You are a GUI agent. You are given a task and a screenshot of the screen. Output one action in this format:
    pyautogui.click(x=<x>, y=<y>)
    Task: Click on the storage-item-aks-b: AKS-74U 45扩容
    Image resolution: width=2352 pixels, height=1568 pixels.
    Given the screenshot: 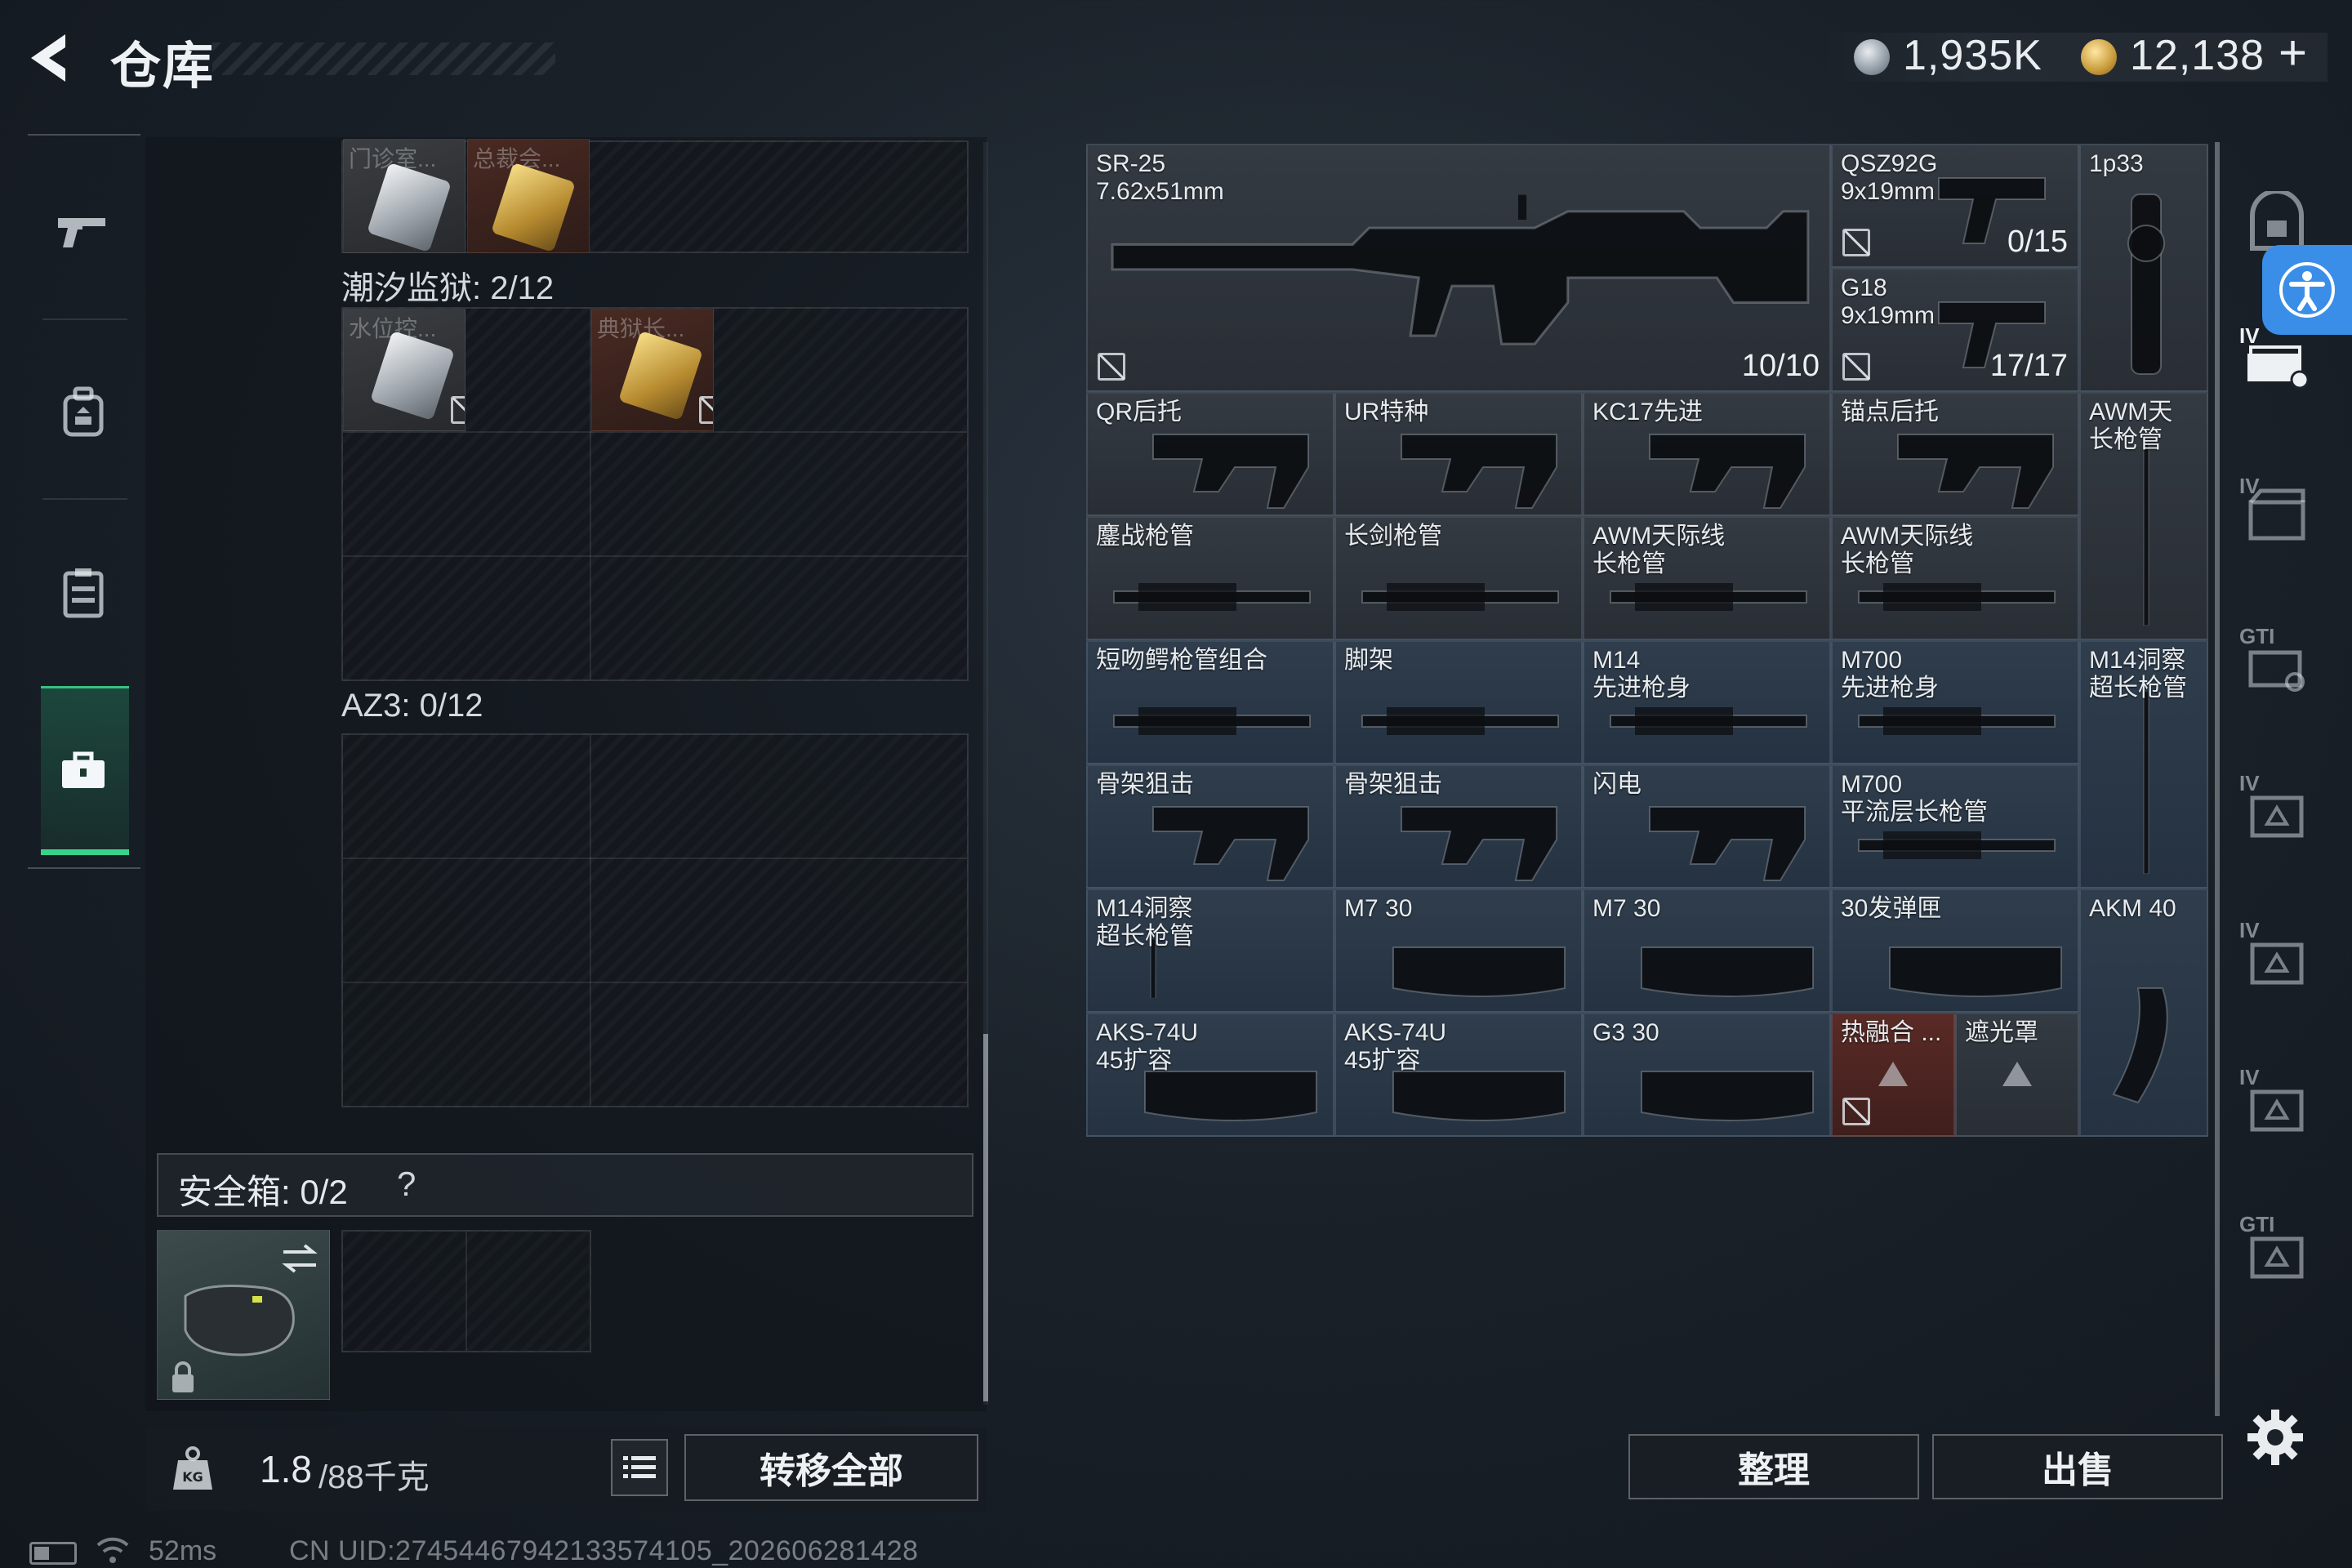 What is the action you would take?
    pyautogui.click(x=1458, y=1075)
    